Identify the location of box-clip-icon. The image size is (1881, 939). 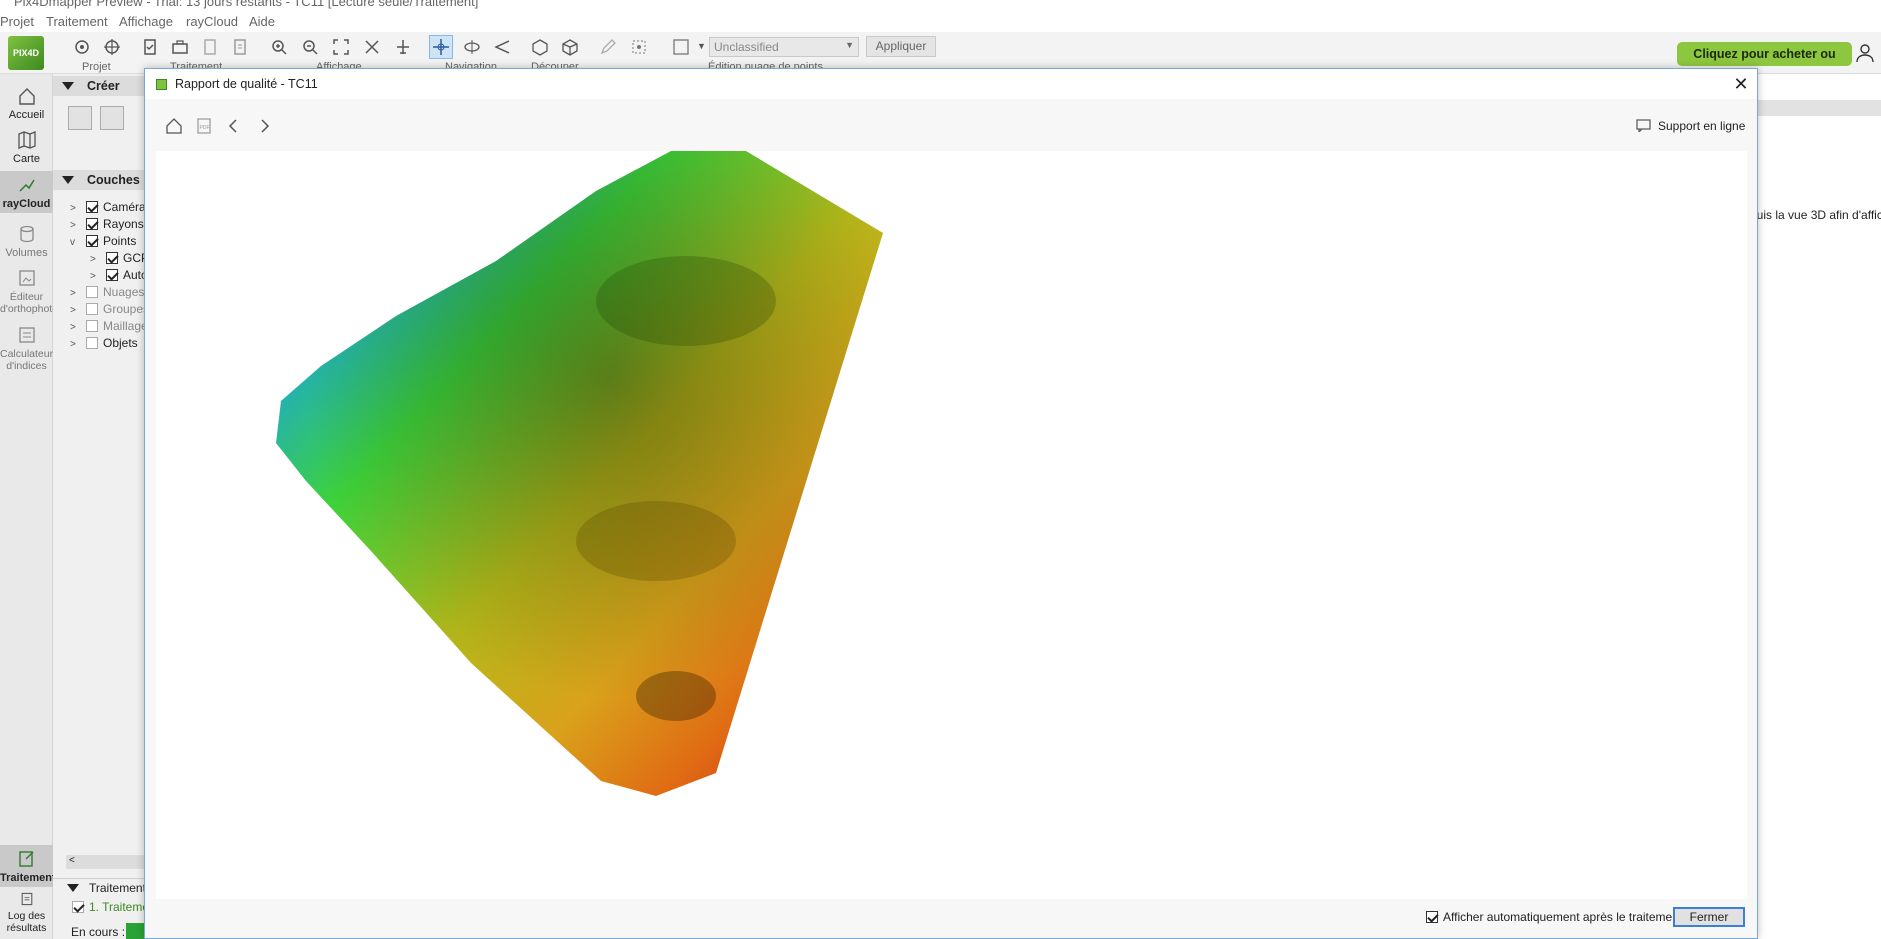
(540, 47).